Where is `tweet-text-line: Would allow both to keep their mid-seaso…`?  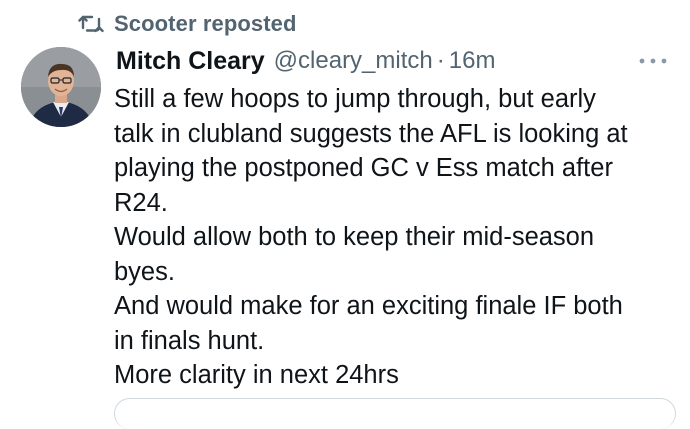 tweet-text-line: Would allow both to keep their mid-seaso… is located at coordinates (354, 237).